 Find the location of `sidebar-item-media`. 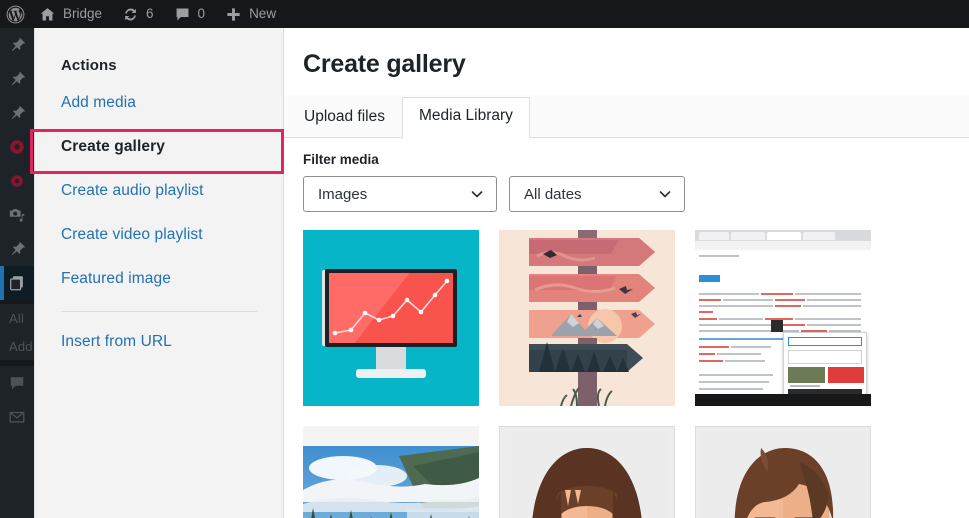

sidebar-item-media is located at coordinates (17, 215).